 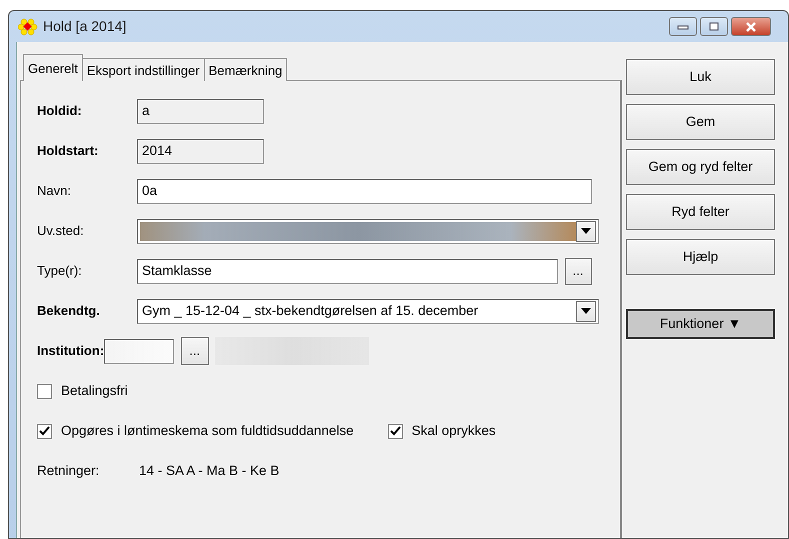 I want to click on field-label: Holdstart:, so click(x=68, y=151).